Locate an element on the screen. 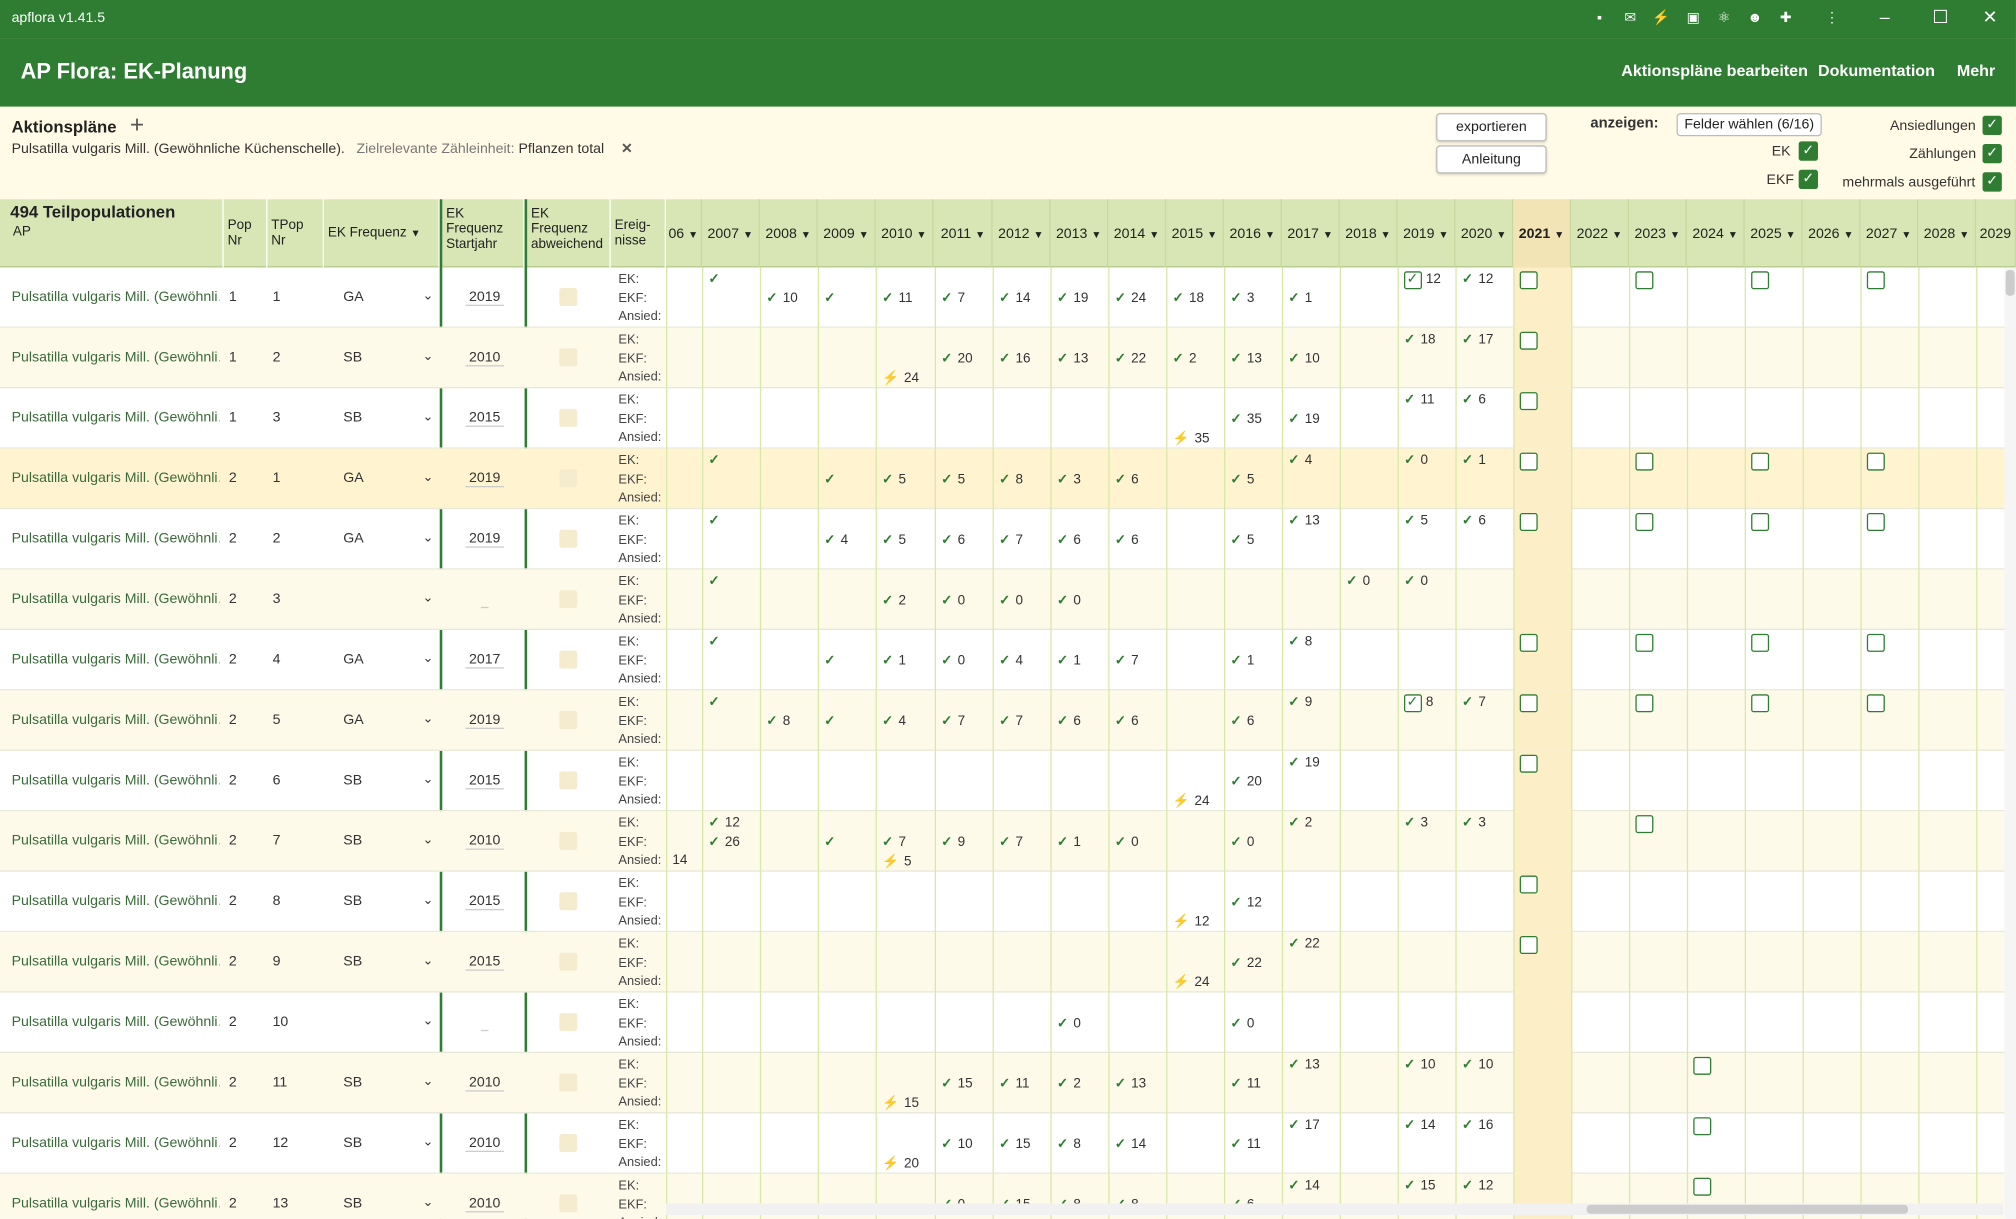 This screenshot has width=2016, height=1219. header-year-2029: 2029 is located at coordinates (1996, 233).